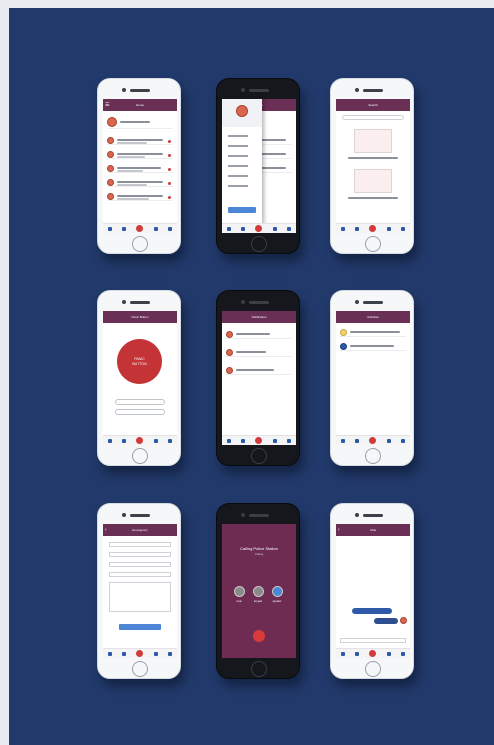 The width and height of the screenshot is (494, 745). I want to click on mute-button, so click(239, 591).